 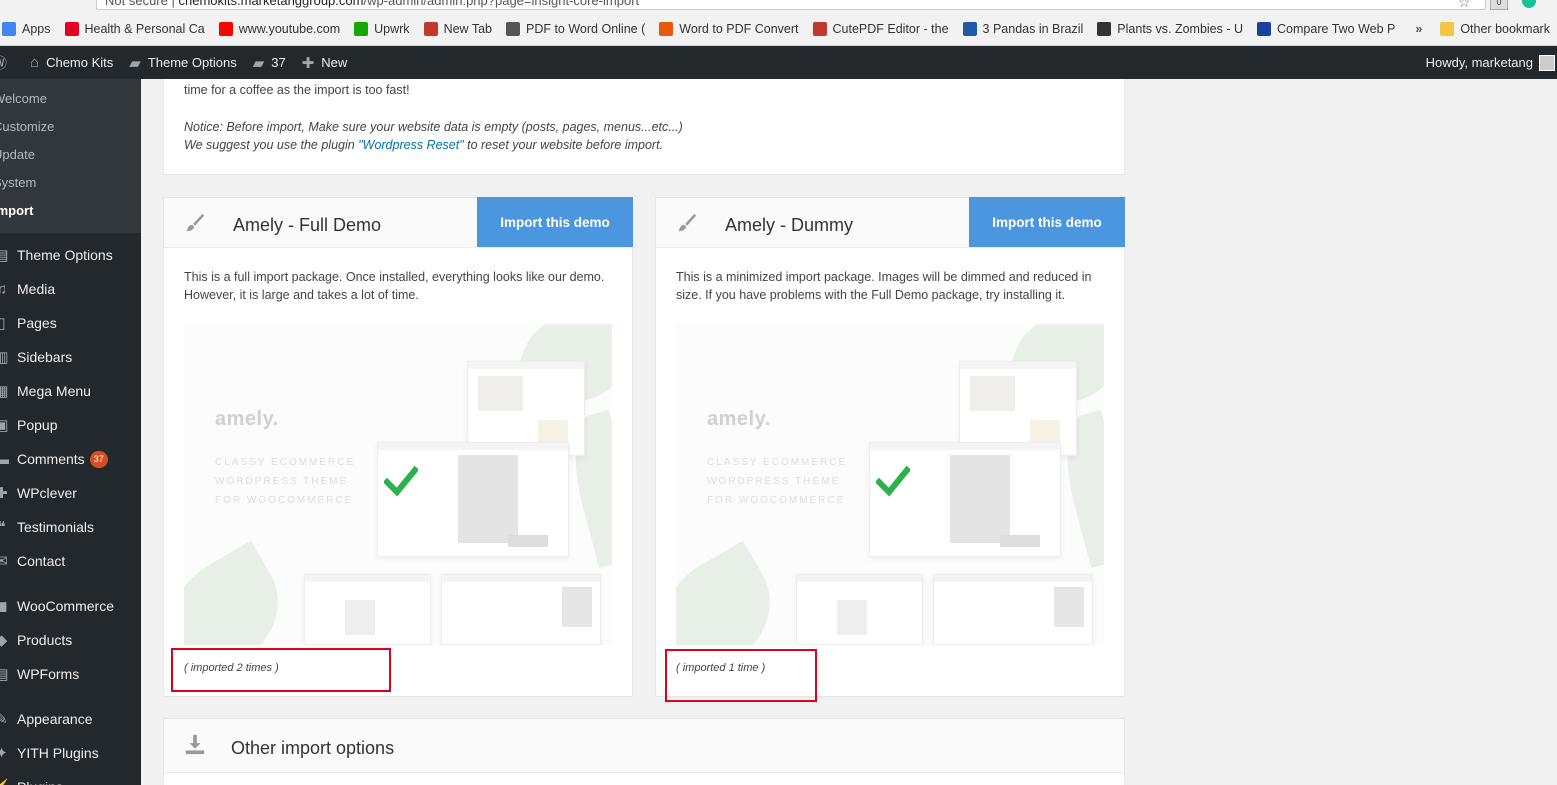 What do you see at coordinates (70, 425) in the screenshot?
I see `sidebar-item-popup: ▣ Popup` at bounding box center [70, 425].